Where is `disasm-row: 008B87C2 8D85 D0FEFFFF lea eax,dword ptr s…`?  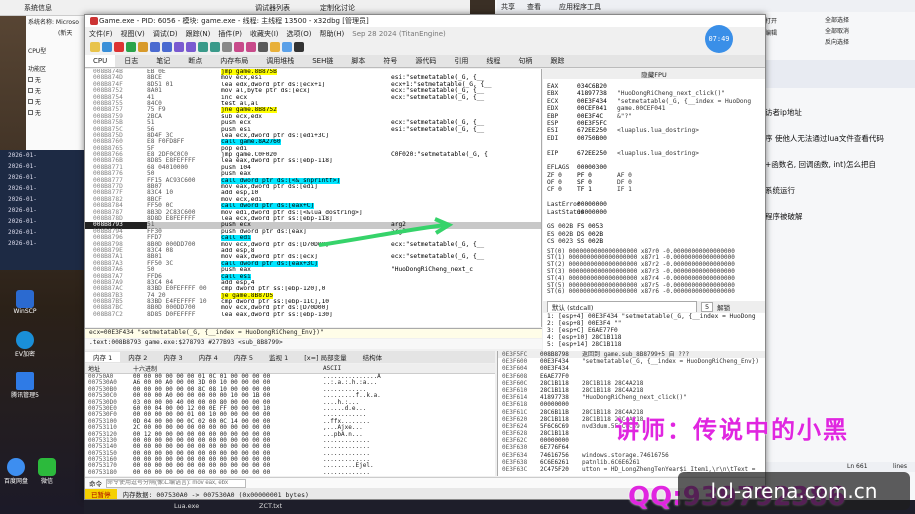 disasm-row: 008B87C2 8D85 D0FEFFFF lea eax,dword ptr s… is located at coordinates (313, 314).